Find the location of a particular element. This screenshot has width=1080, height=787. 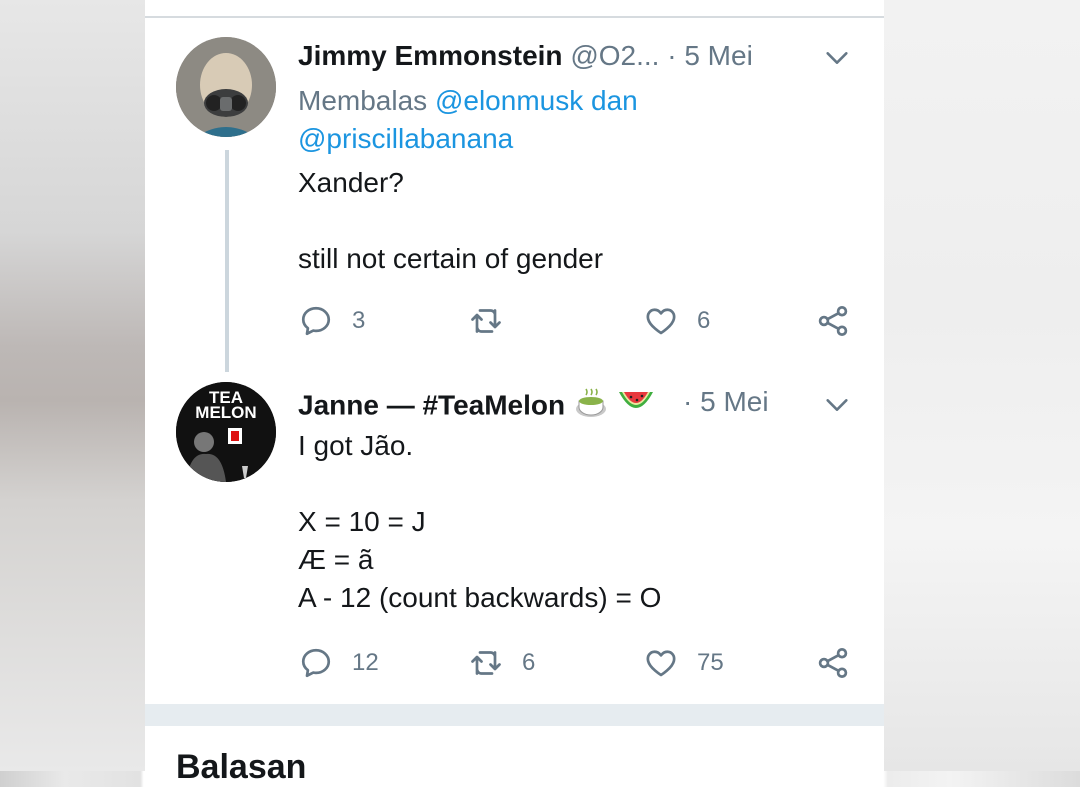

thread-connector-line is located at coordinates (227, 261).